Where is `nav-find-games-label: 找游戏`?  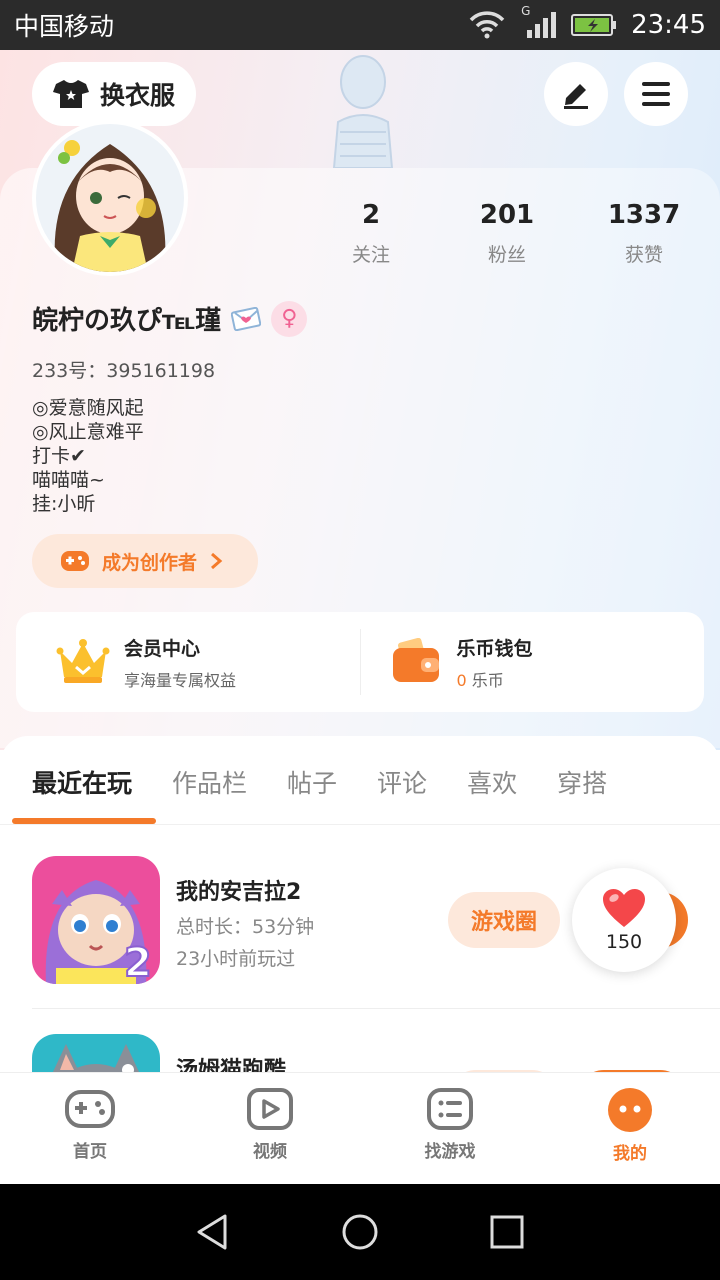 nav-find-games-label: 找游戏 is located at coordinates (450, 1152).